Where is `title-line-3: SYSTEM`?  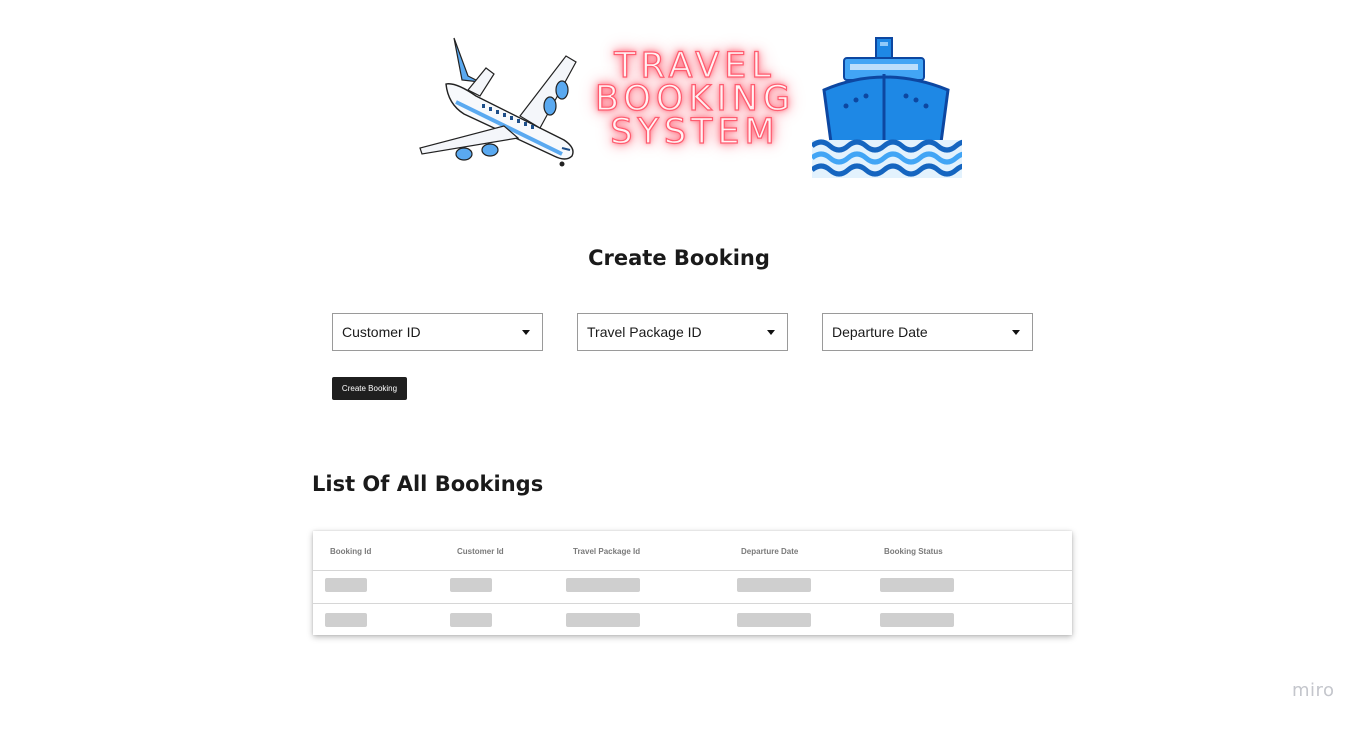
title-line-3: SYSTEM is located at coordinates (695, 132).